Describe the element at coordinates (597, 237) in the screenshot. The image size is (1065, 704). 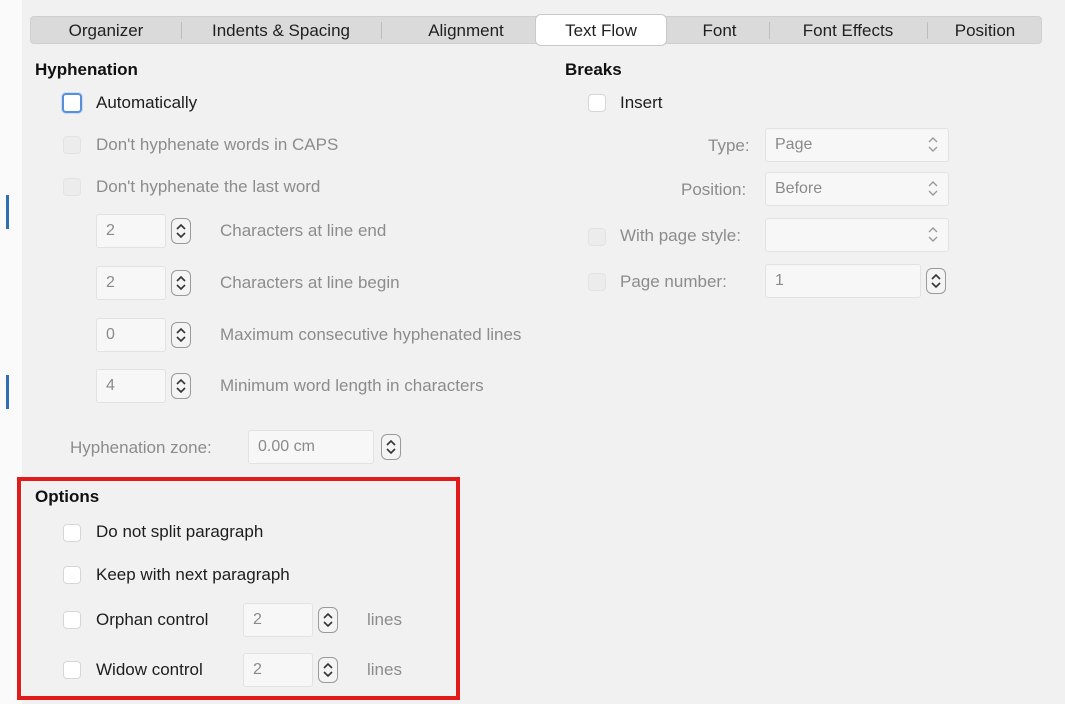
I see `page-style-checkbox` at that location.